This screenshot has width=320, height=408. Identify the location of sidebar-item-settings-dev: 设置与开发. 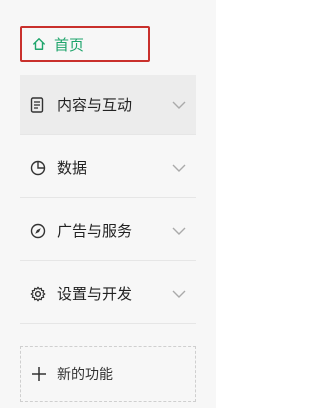
(108, 294).